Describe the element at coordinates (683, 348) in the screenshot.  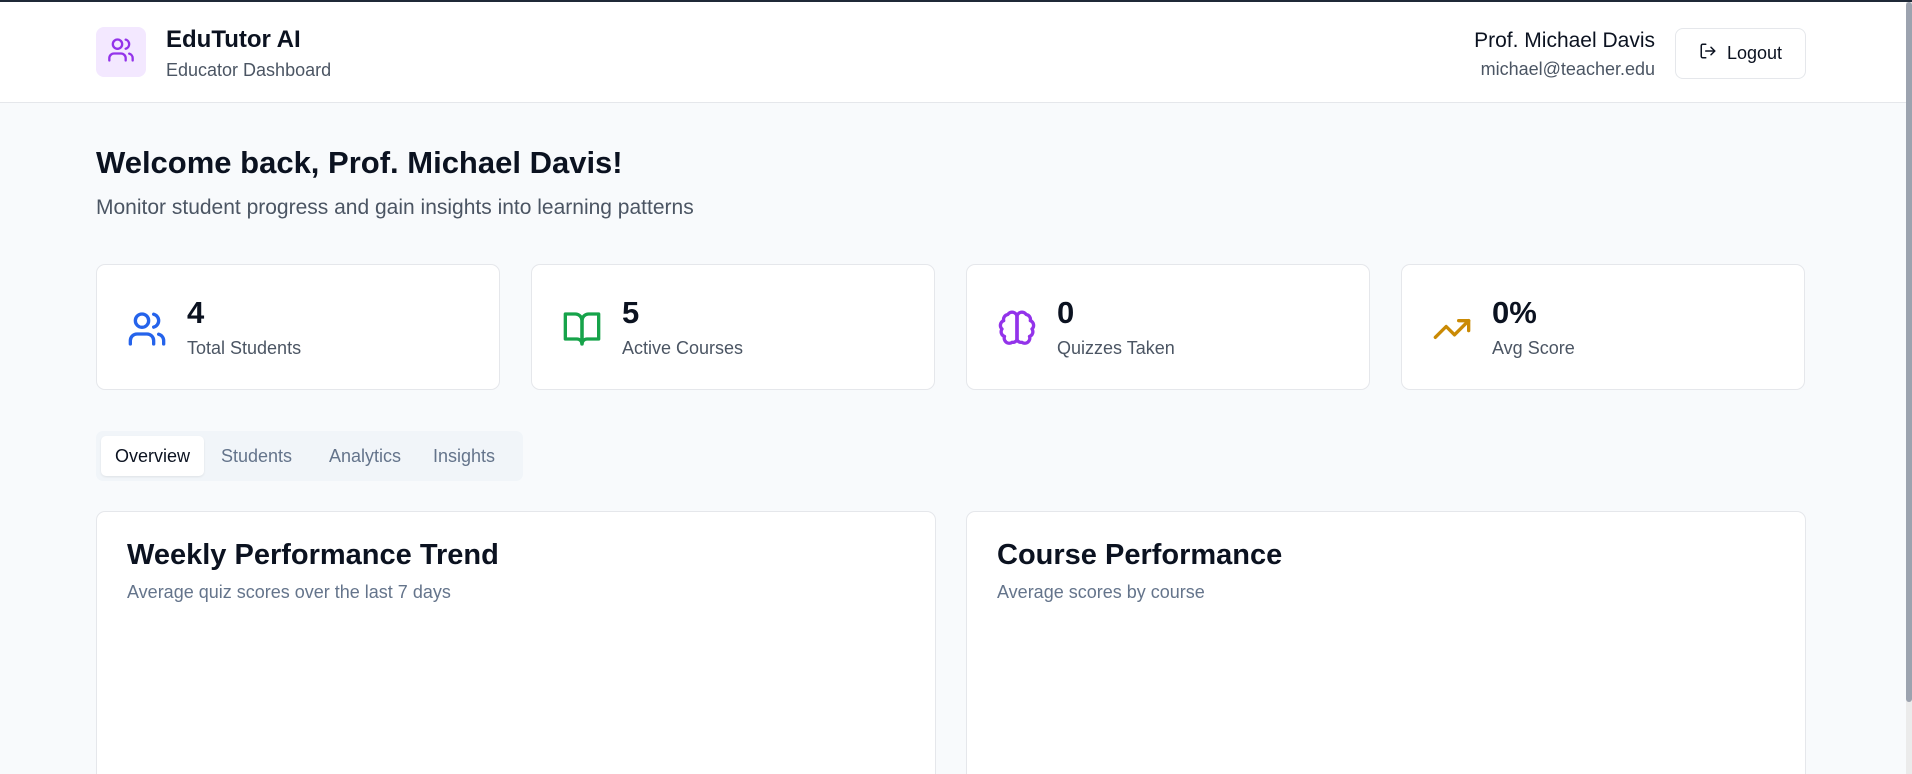
I see `stat-label: Active Courses` at that location.